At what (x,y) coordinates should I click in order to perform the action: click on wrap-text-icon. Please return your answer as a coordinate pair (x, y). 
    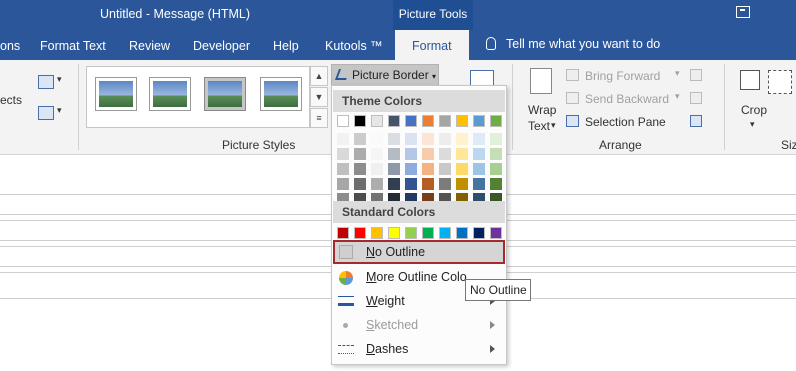
    Looking at the image, I should click on (541, 81).